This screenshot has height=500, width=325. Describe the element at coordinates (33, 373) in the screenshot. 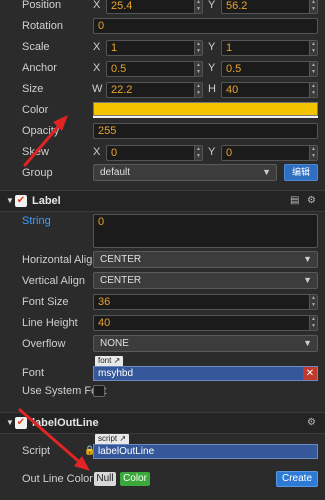

I see `font-label: Font` at that location.